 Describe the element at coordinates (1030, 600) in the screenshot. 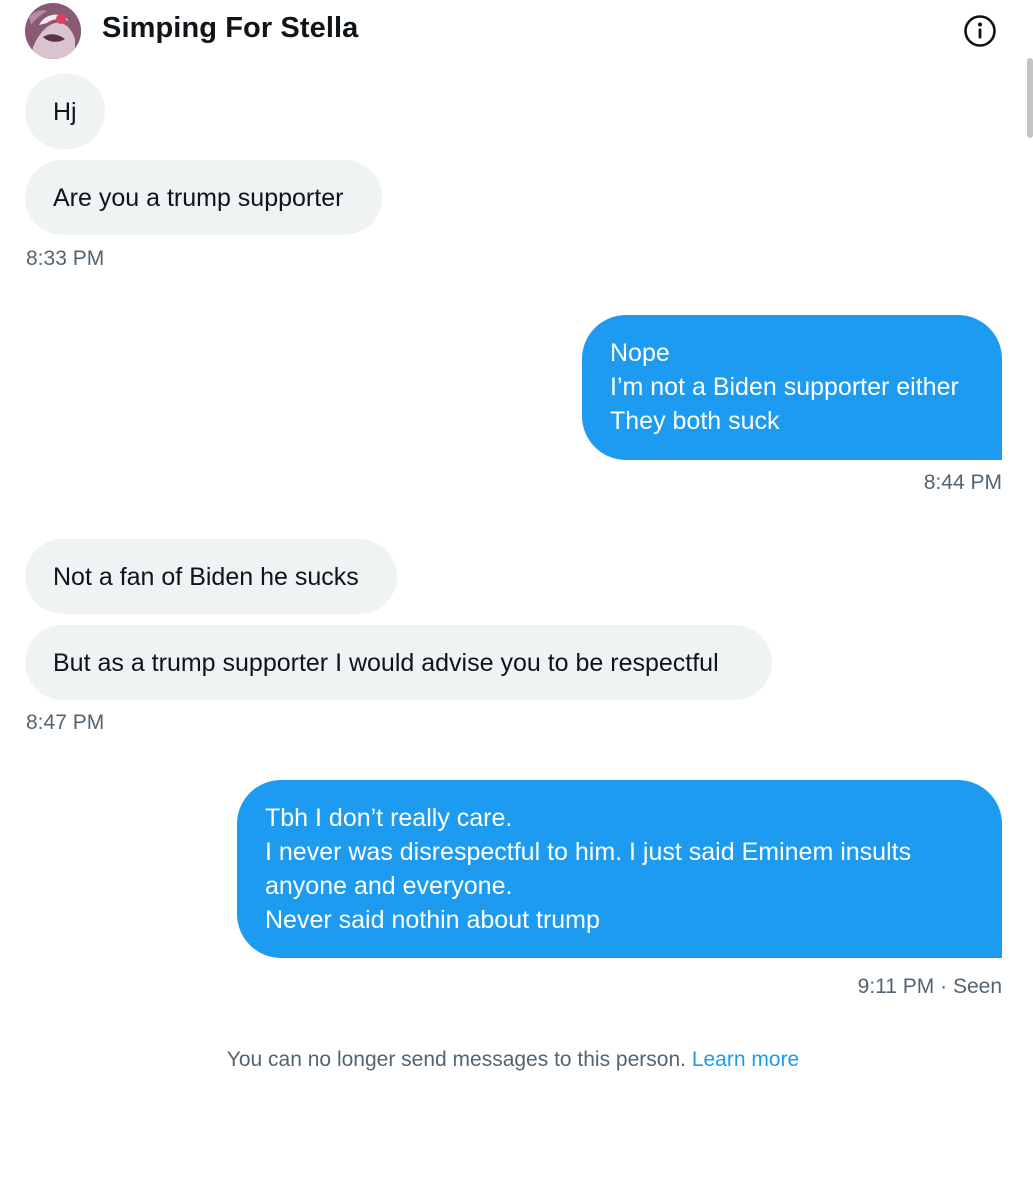

I see `scrollbar` at that location.